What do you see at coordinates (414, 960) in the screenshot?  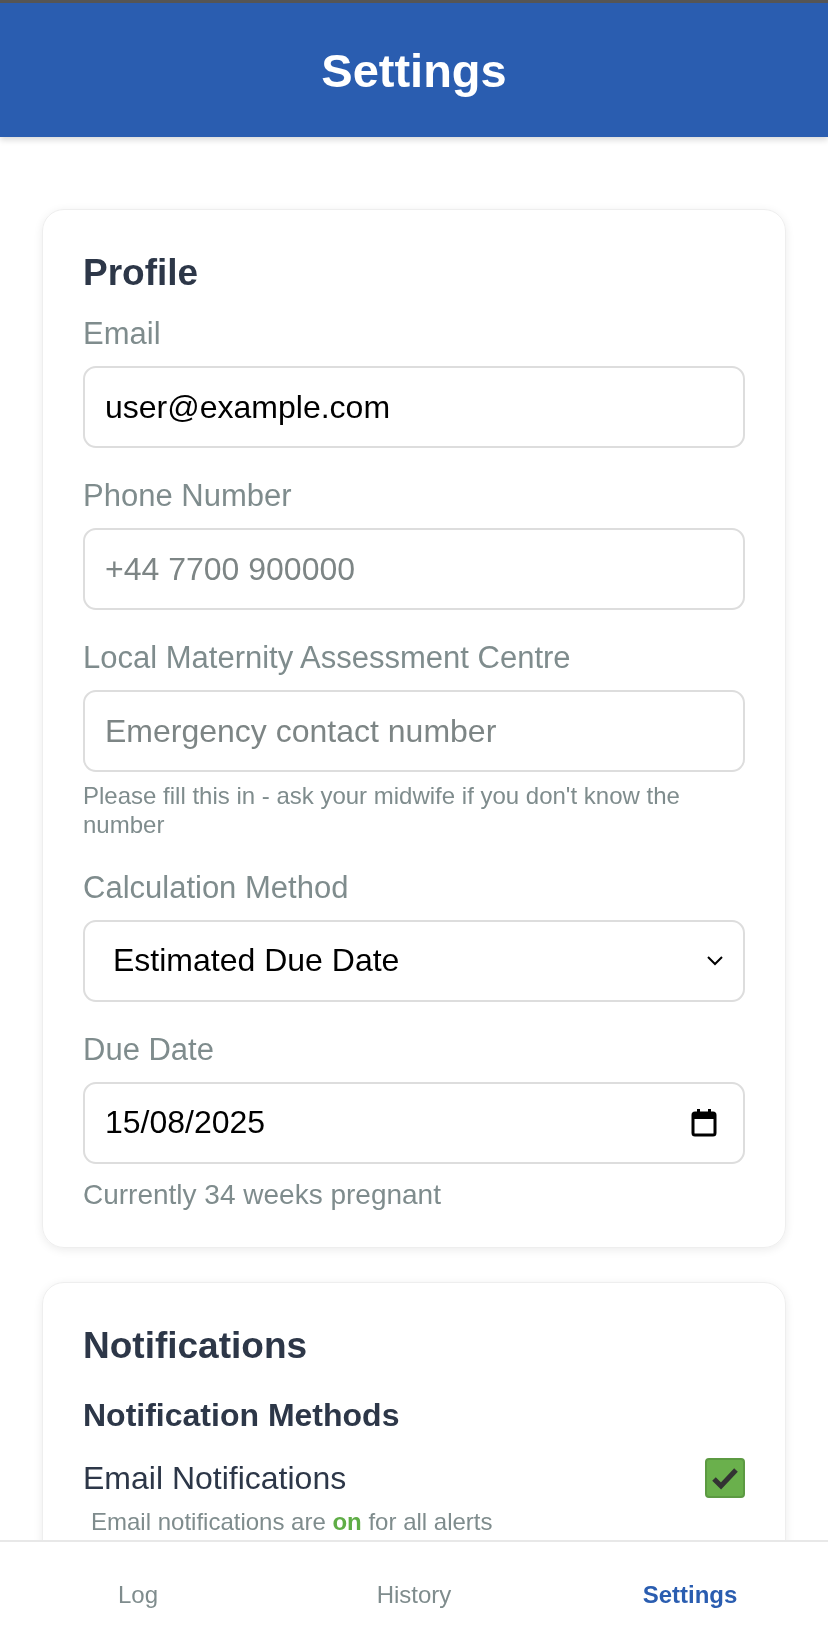 I see `dropdown-field: Estimated Due Date` at bounding box center [414, 960].